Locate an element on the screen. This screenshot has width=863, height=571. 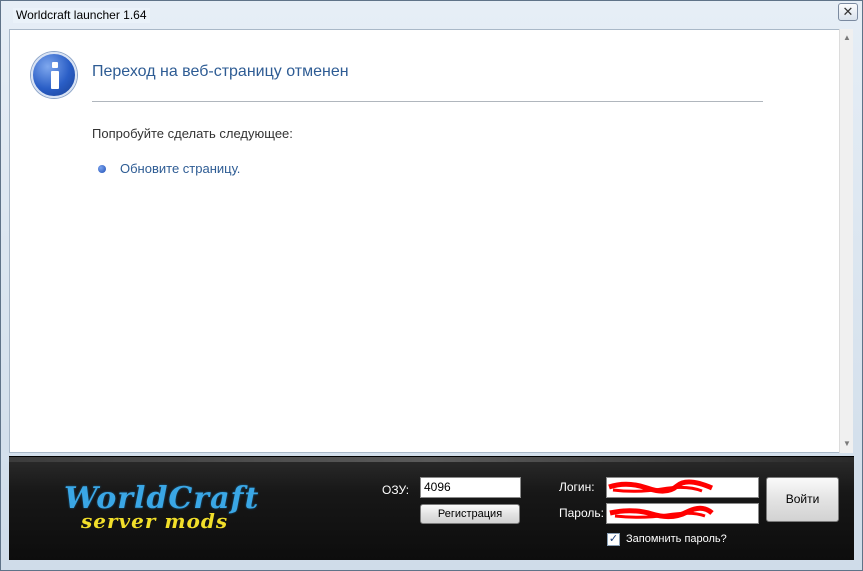
page-heading: Переход на веб-страницу отменен is located at coordinates (220, 71).